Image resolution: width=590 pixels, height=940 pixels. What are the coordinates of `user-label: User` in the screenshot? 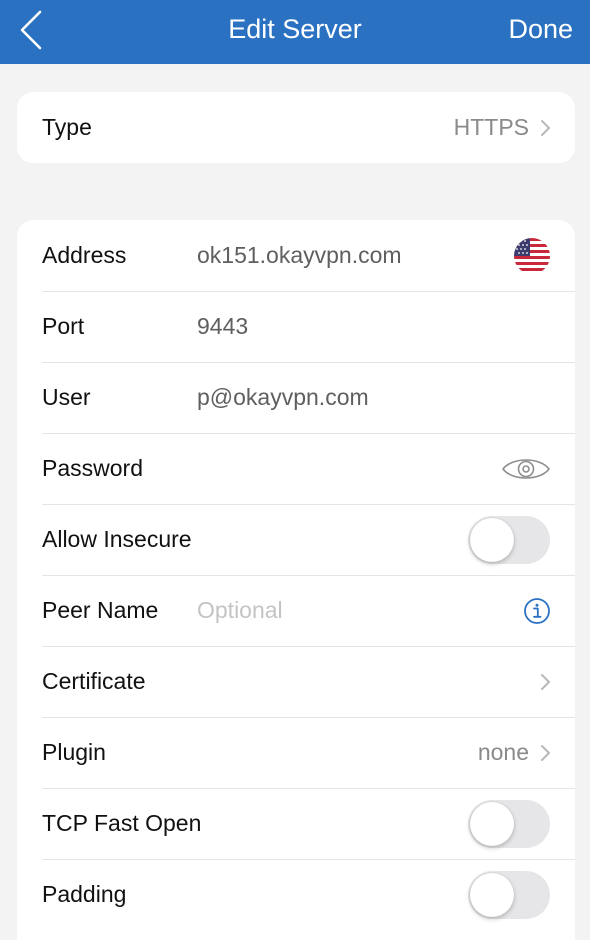 It's located at (66, 397).